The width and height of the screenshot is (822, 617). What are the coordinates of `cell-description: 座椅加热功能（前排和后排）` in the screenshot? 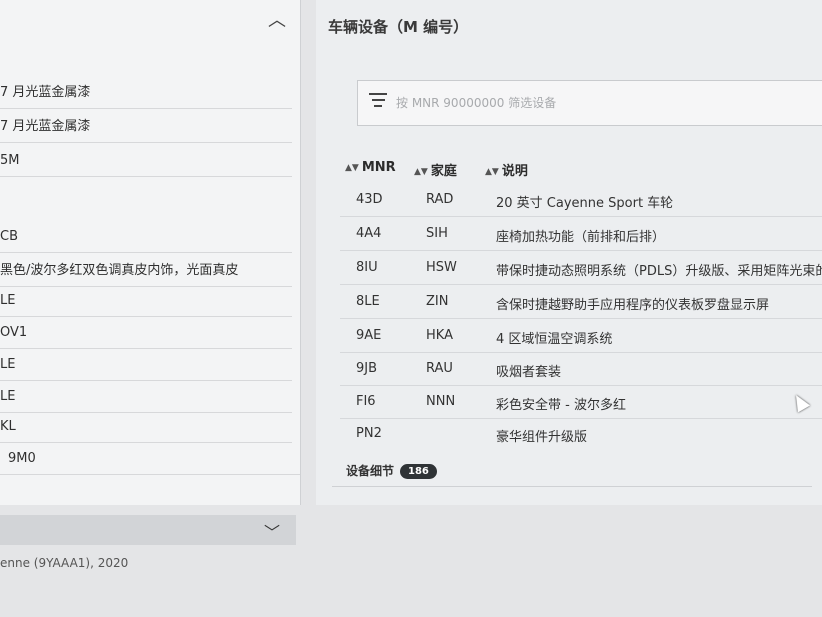 It's located at (581, 237).